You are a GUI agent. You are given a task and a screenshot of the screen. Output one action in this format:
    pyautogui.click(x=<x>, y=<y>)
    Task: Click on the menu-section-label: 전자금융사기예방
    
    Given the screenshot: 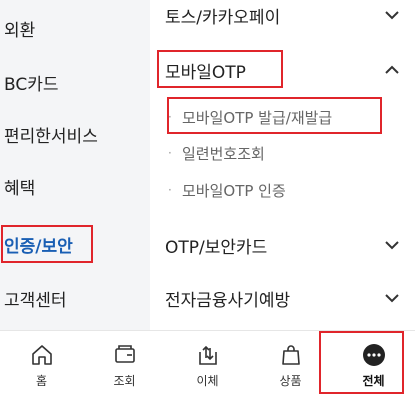 What is the action you would take?
    pyautogui.click(x=228, y=300)
    